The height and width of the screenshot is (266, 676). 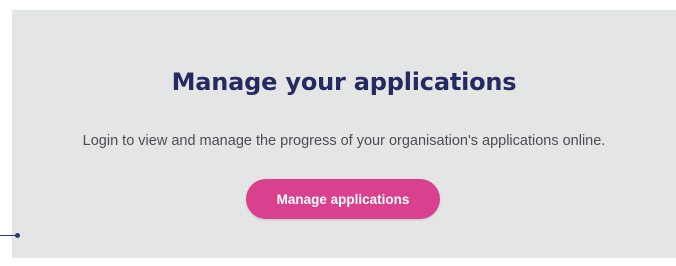 What do you see at coordinates (343, 199) in the screenshot?
I see `manage-applications-button: Manage applications` at bounding box center [343, 199].